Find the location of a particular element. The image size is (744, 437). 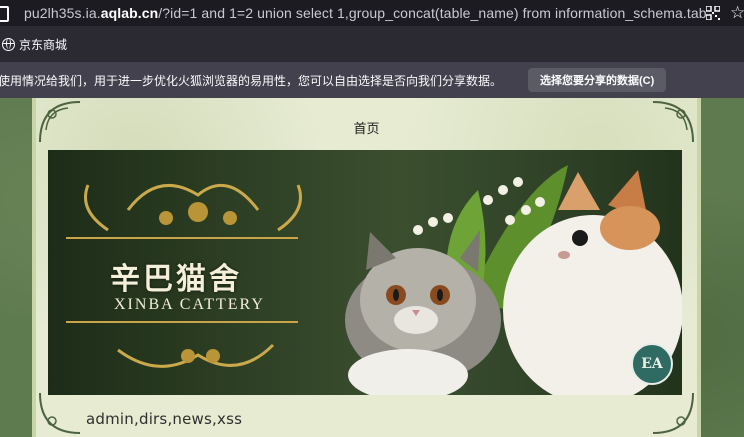

banner-title-cn: 辛巴猫舍 is located at coordinates (176, 279).